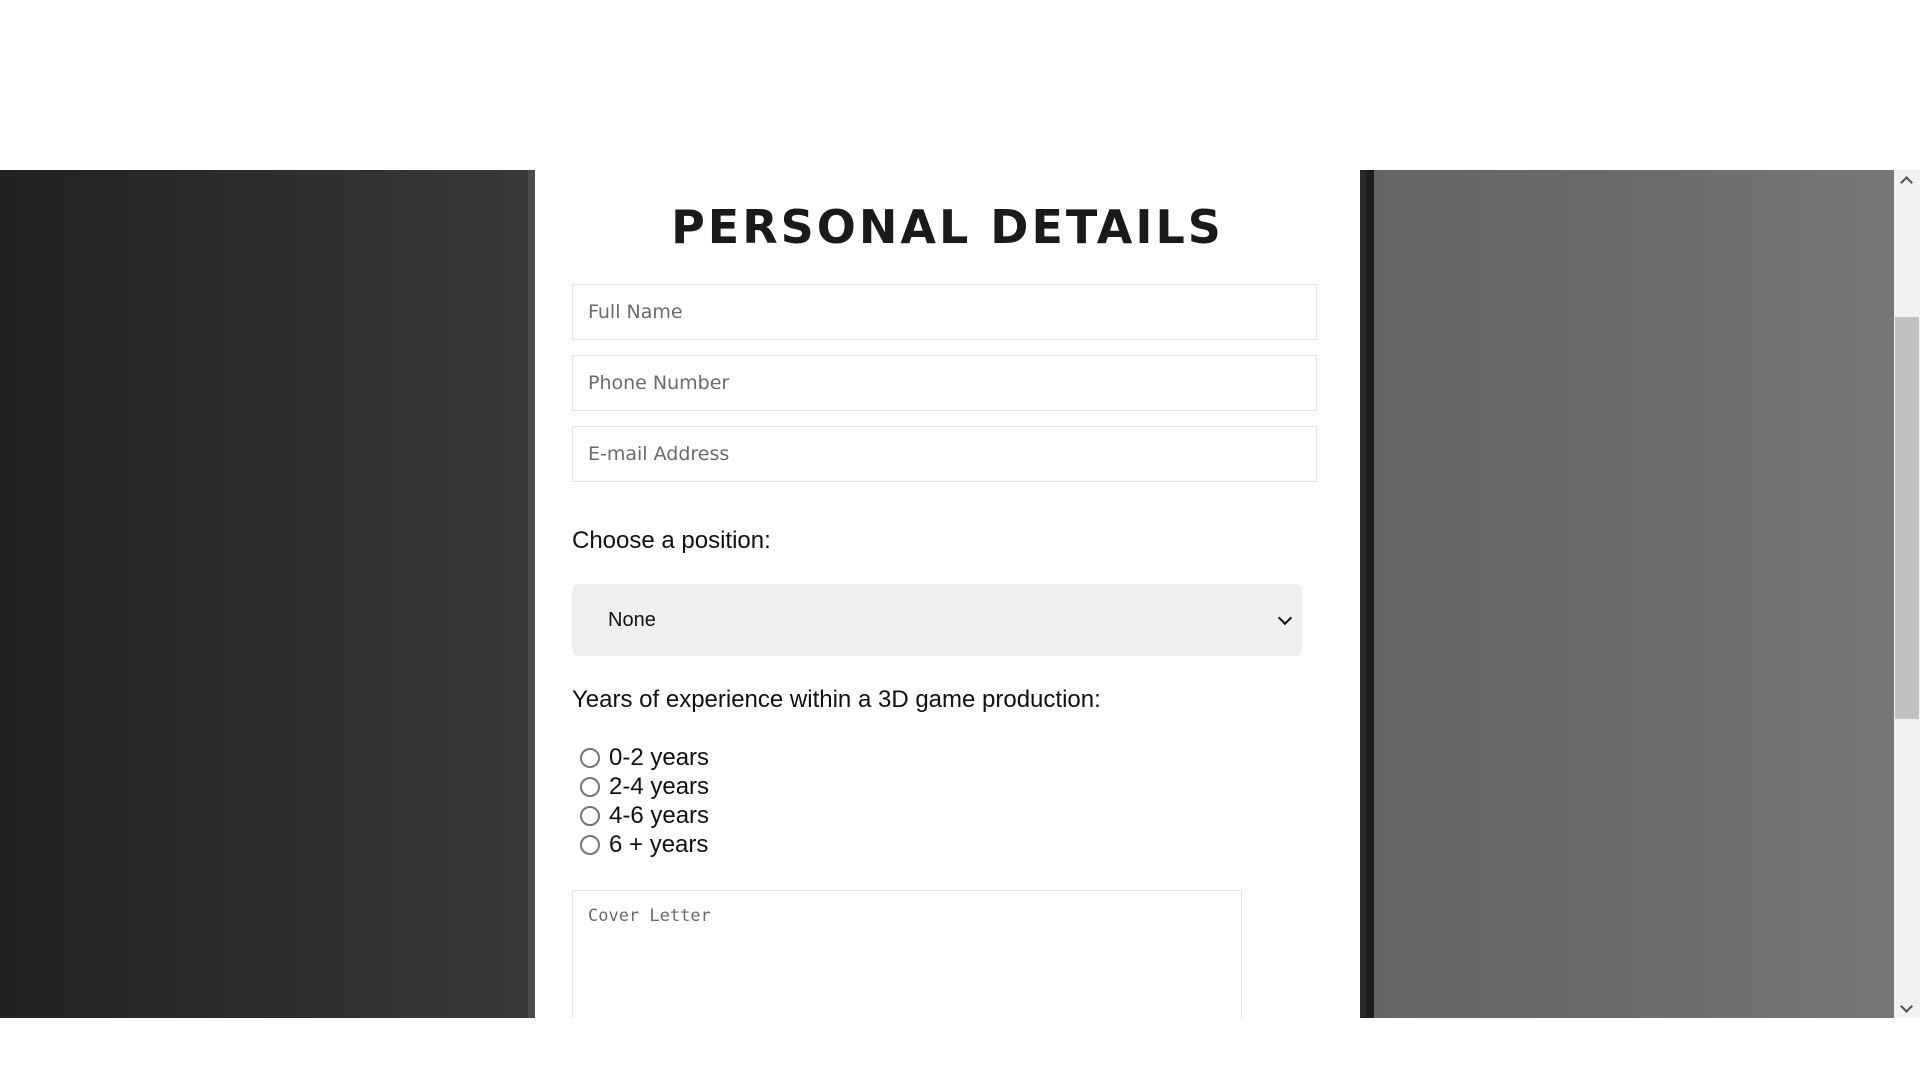  I want to click on experience-option: 4-6 years, so click(644, 815).